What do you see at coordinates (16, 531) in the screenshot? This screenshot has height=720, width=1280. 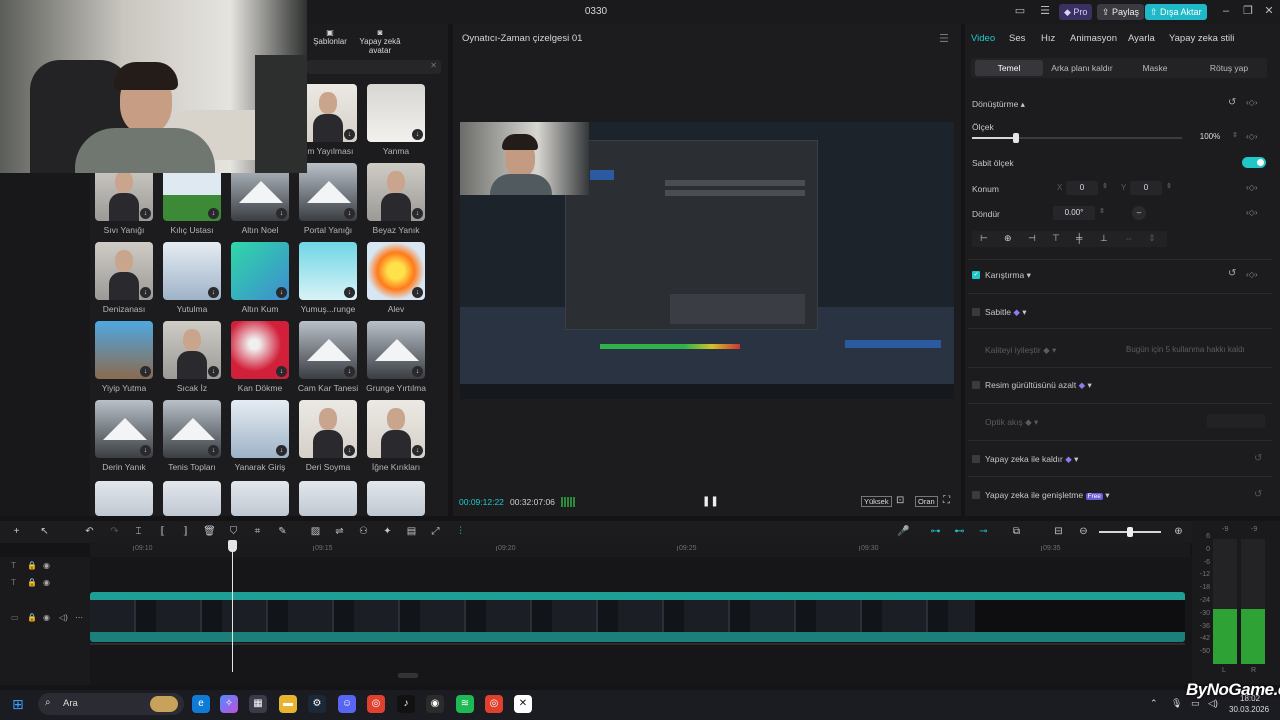 I see `add-track-icon: +` at bounding box center [16, 531].